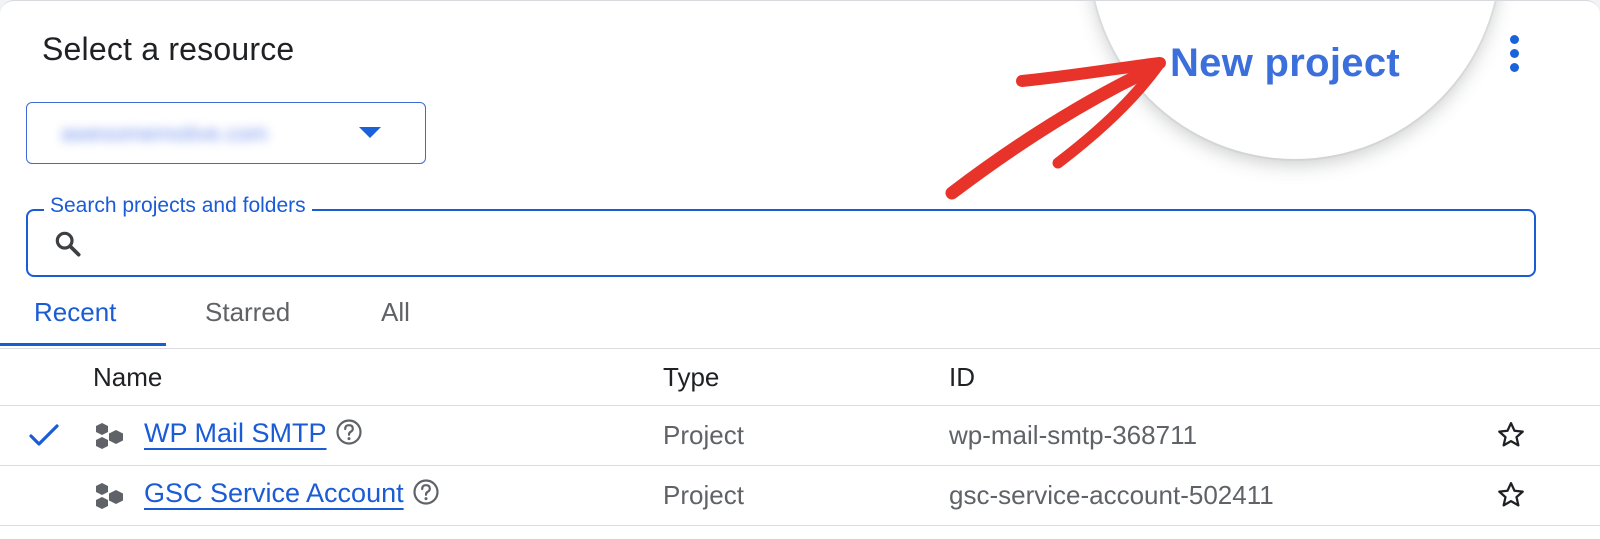 The height and width of the screenshot is (539, 1600). I want to click on annotation-arrow-icon, so click(1055, 128).